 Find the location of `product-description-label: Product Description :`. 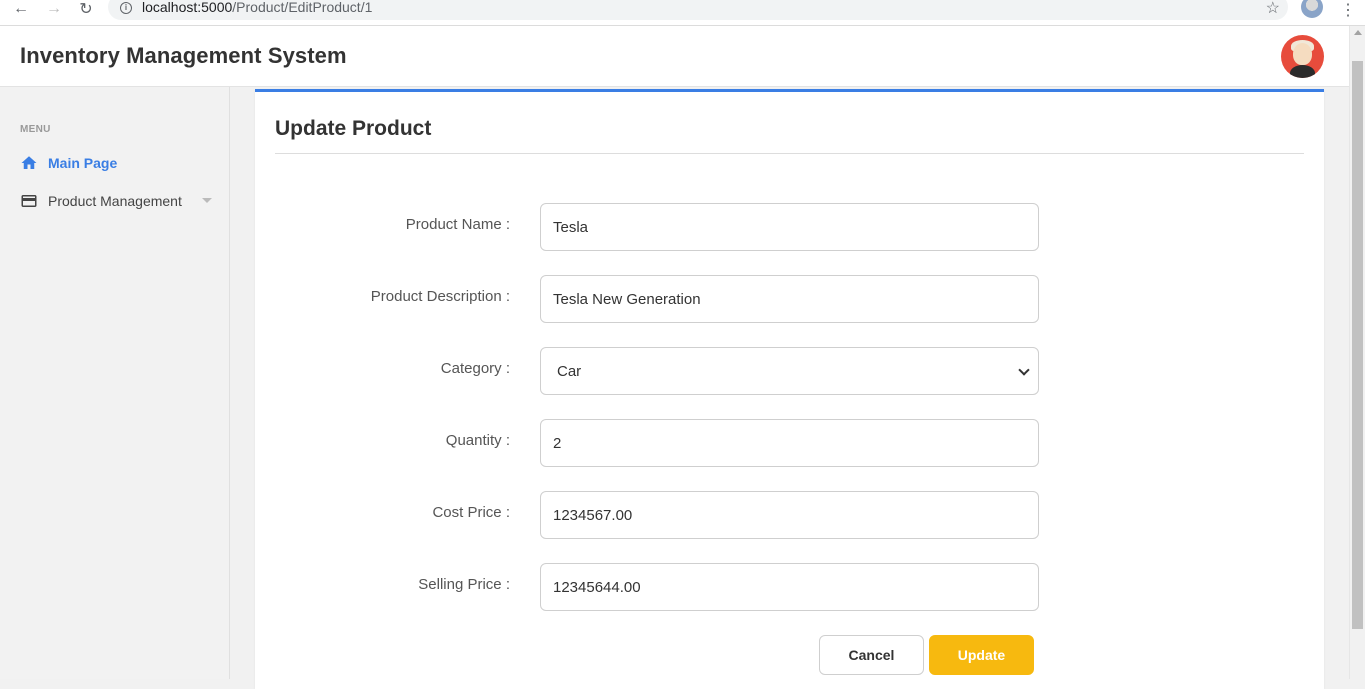

product-description-label: Product Description : is located at coordinates (440, 296).